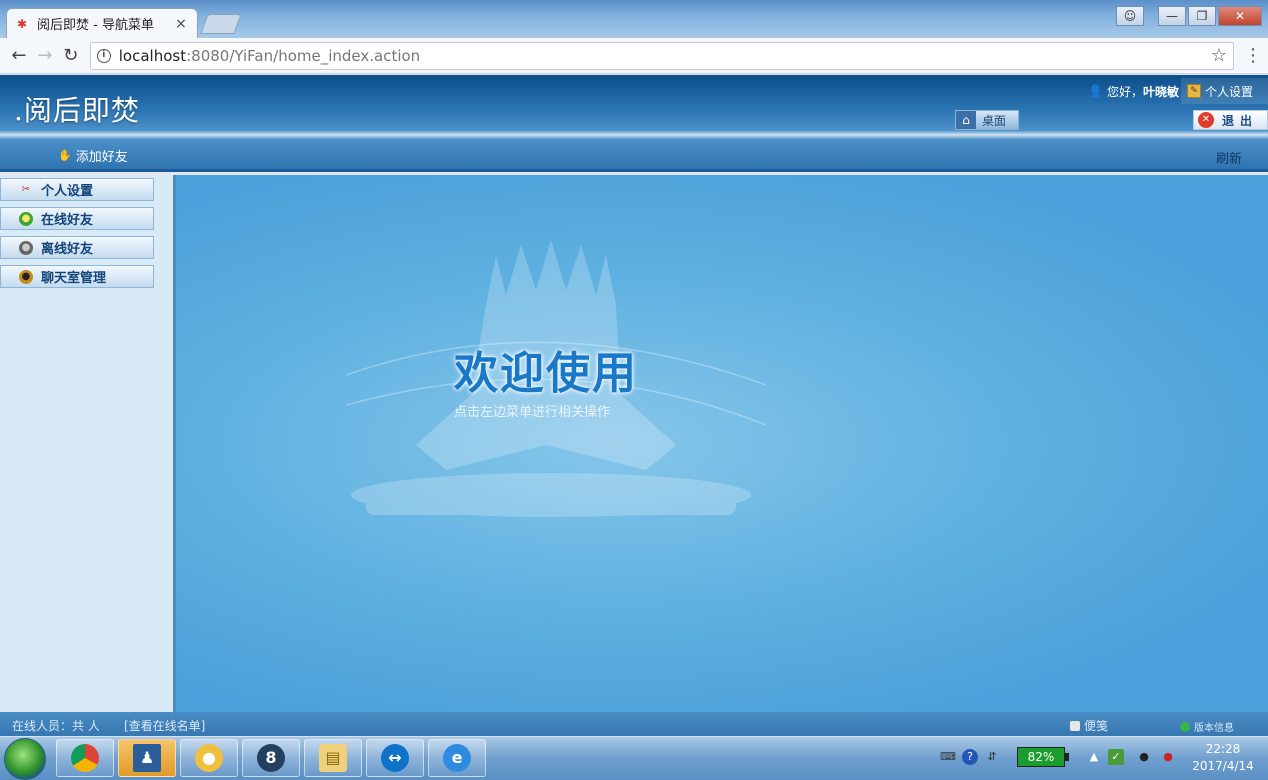  I want to click on settings-icon: ✎, so click(1194, 91).